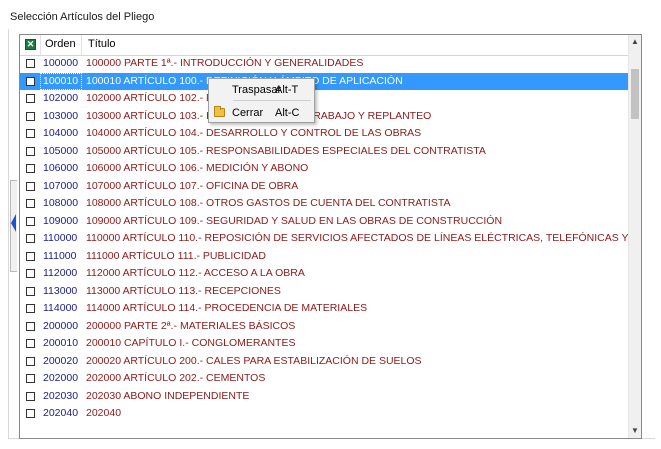 This screenshot has width=661, height=449. What do you see at coordinates (60, 273) in the screenshot?
I see `cell-orden: 112000` at bounding box center [60, 273].